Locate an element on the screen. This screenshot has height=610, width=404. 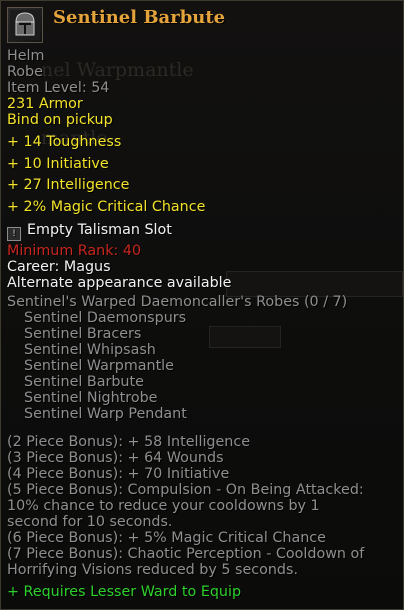
equip-requirement: + Requires Lesser Ward to Equip is located at coordinates (124, 591).